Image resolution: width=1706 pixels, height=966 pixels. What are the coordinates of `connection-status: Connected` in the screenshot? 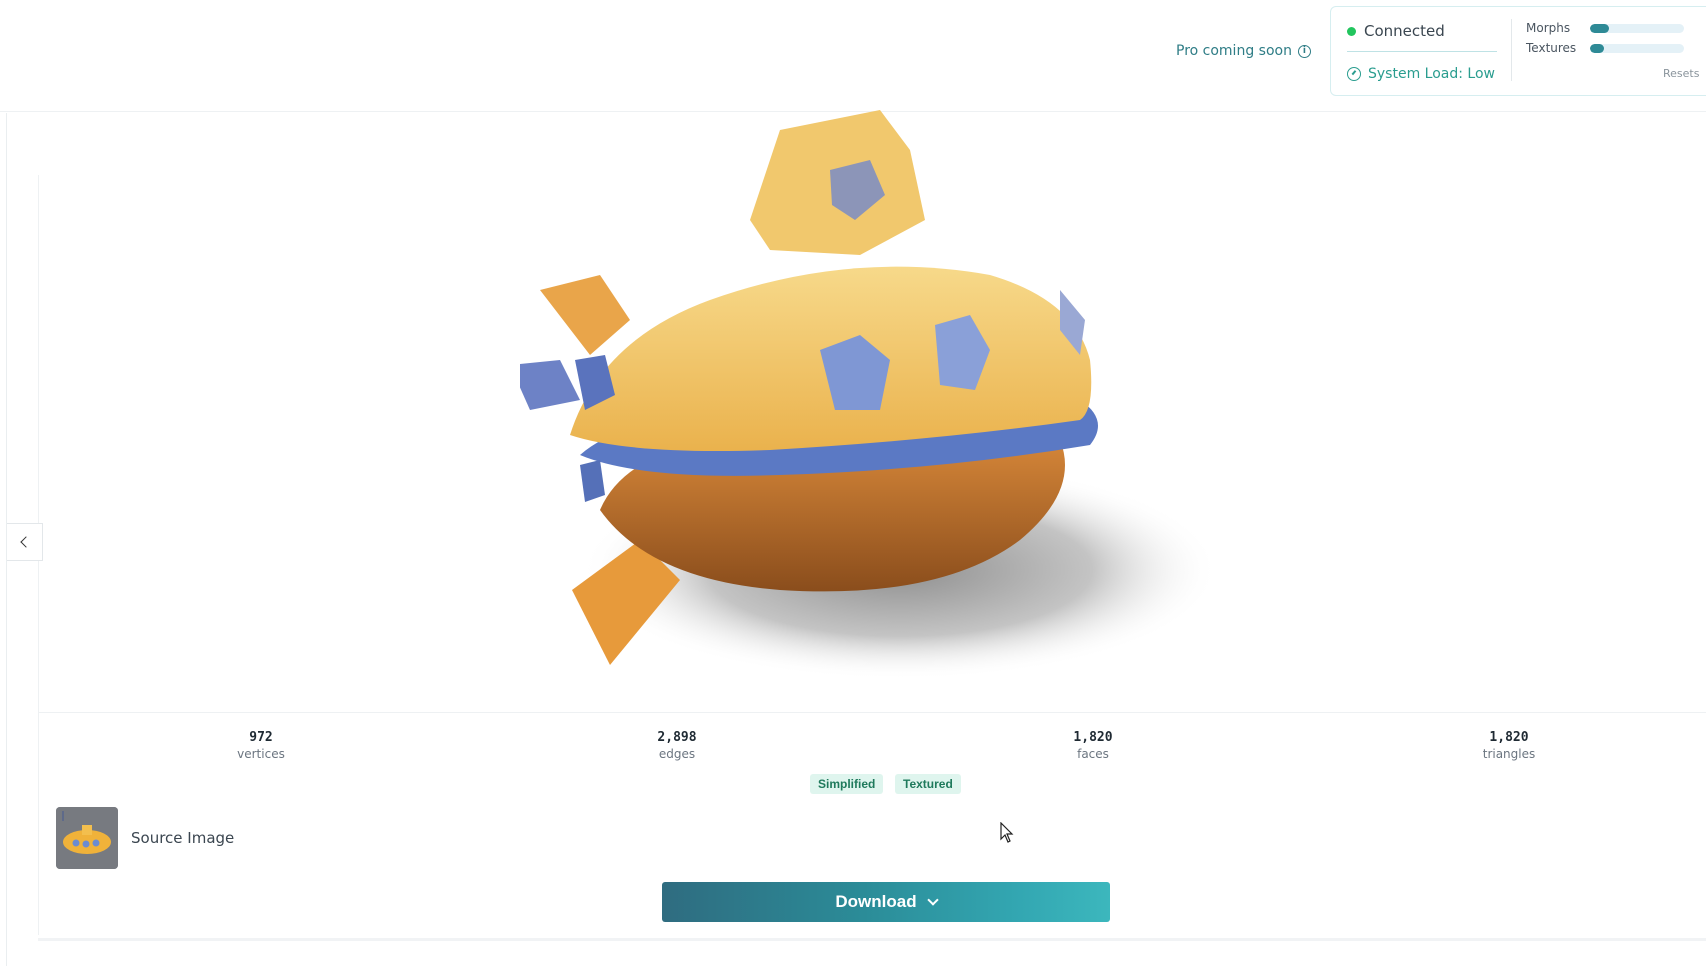 It's located at (1396, 31).